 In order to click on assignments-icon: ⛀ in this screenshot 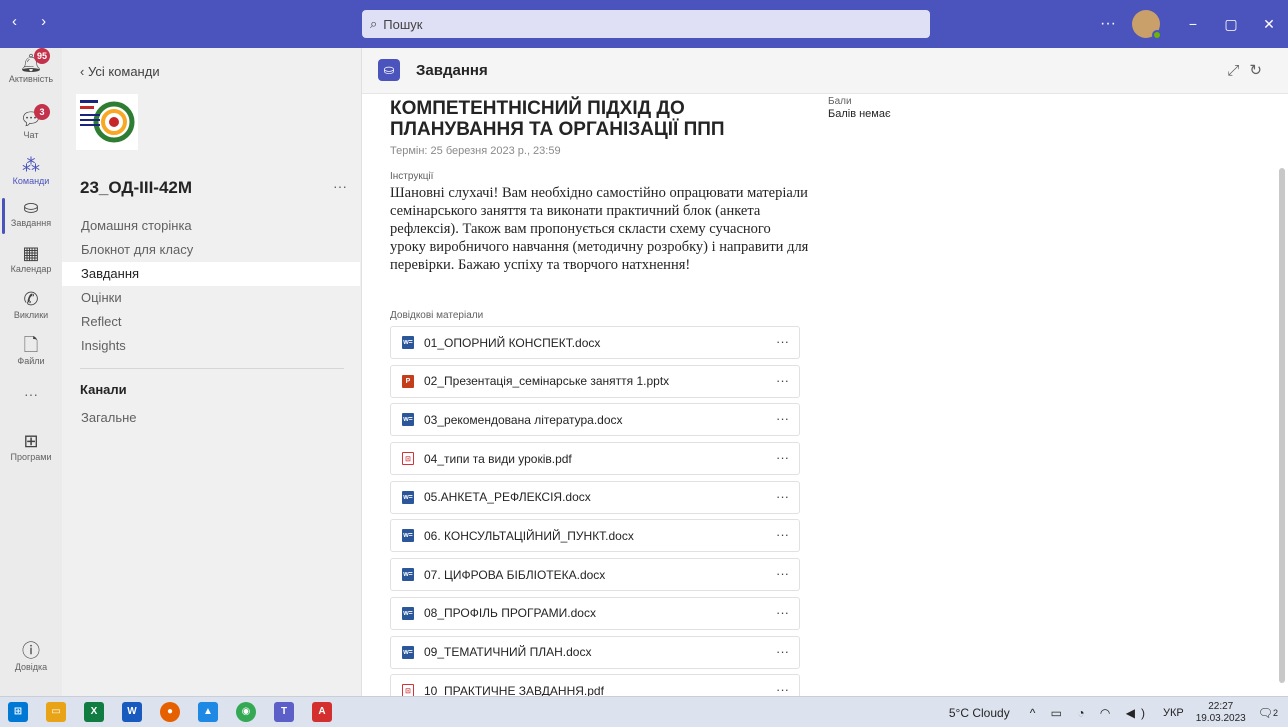, I will do `click(31, 207)`.